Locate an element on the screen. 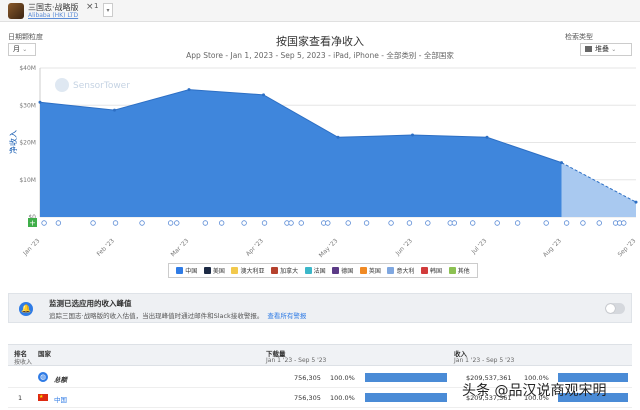 The width and height of the screenshot is (640, 410). legend-item: 意大利 is located at coordinates (400, 270).